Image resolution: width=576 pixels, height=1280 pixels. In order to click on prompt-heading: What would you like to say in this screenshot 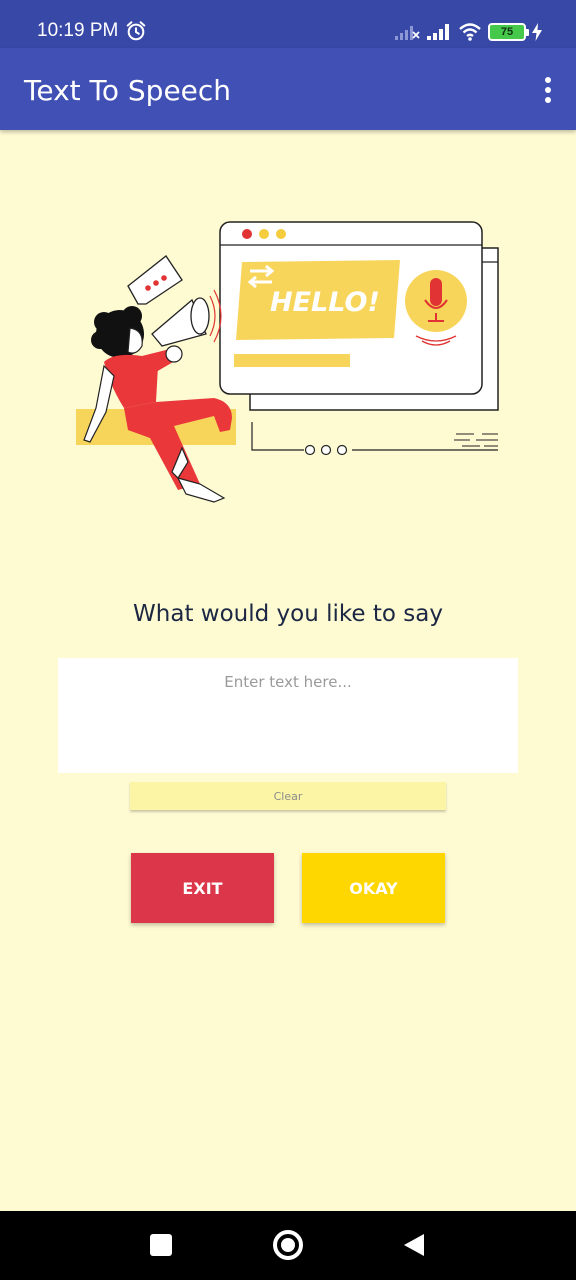, I will do `click(288, 614)`.